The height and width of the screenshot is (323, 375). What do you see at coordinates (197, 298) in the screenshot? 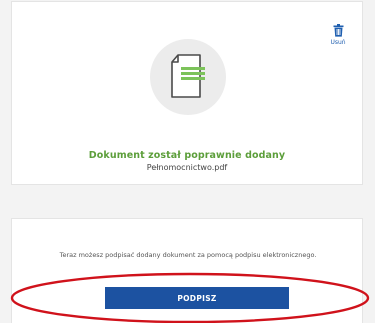
I see `sign-button: PODPISZ` at bounding box center [197, 298].